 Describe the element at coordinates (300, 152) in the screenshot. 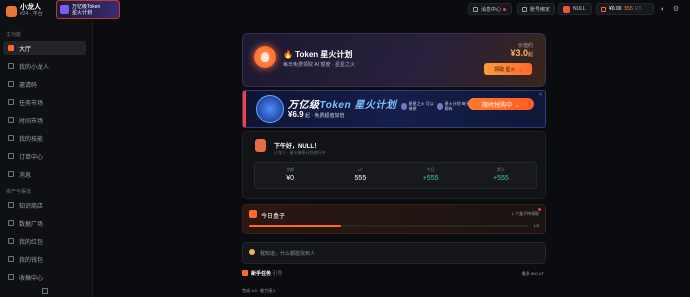

I see `greeting-subtitle: 小龙人 · 星火燎原计划进行中` at that location.